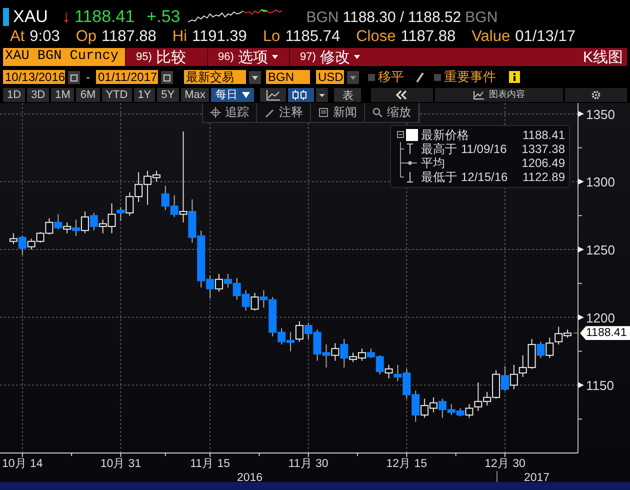 The width and height of the screenshot is (630, 490). I want to click on ticker: XAU, so click(30, 17).